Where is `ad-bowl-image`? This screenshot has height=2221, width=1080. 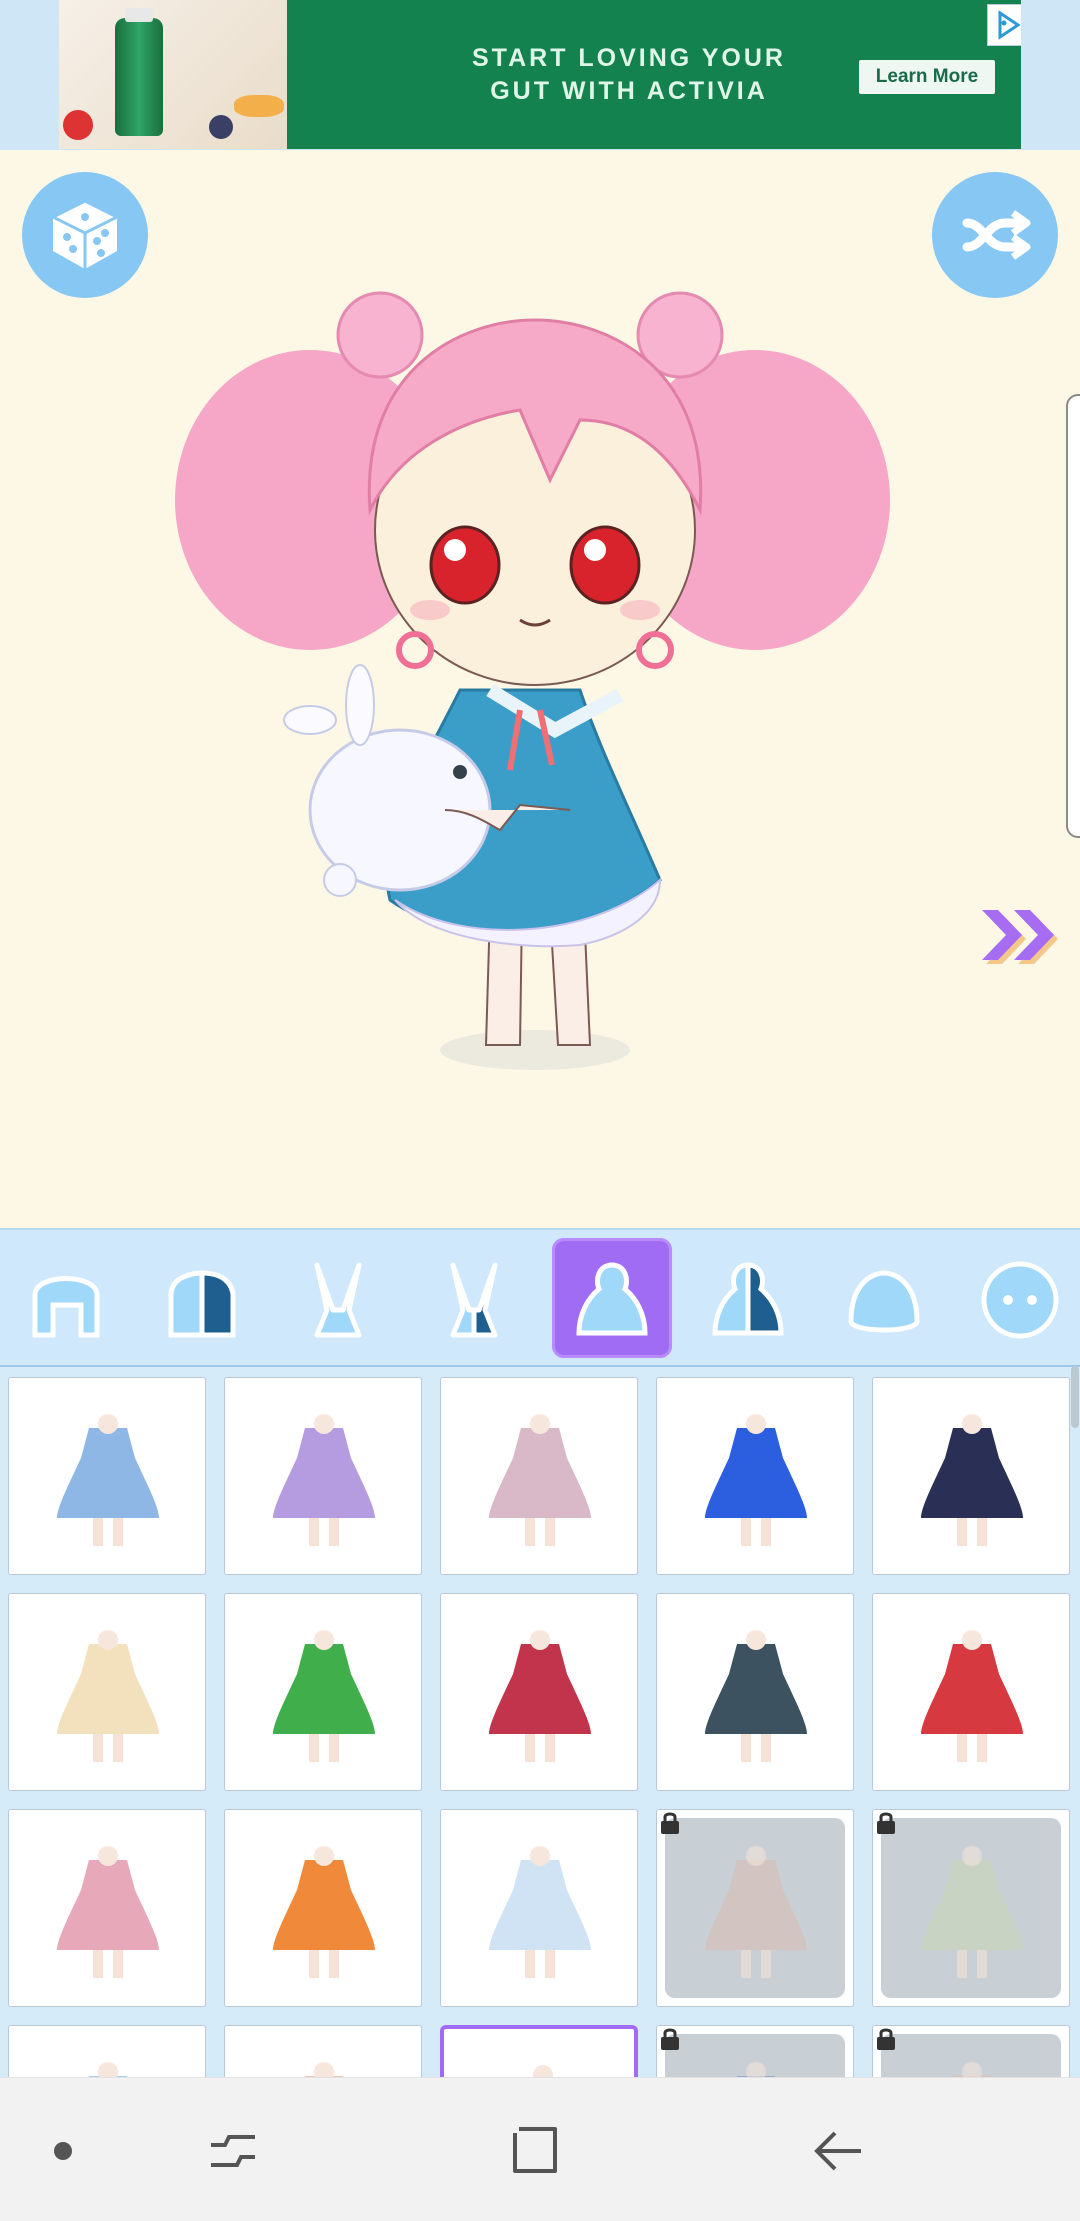
ad-bowl-image is located at coordinates (259, 106).